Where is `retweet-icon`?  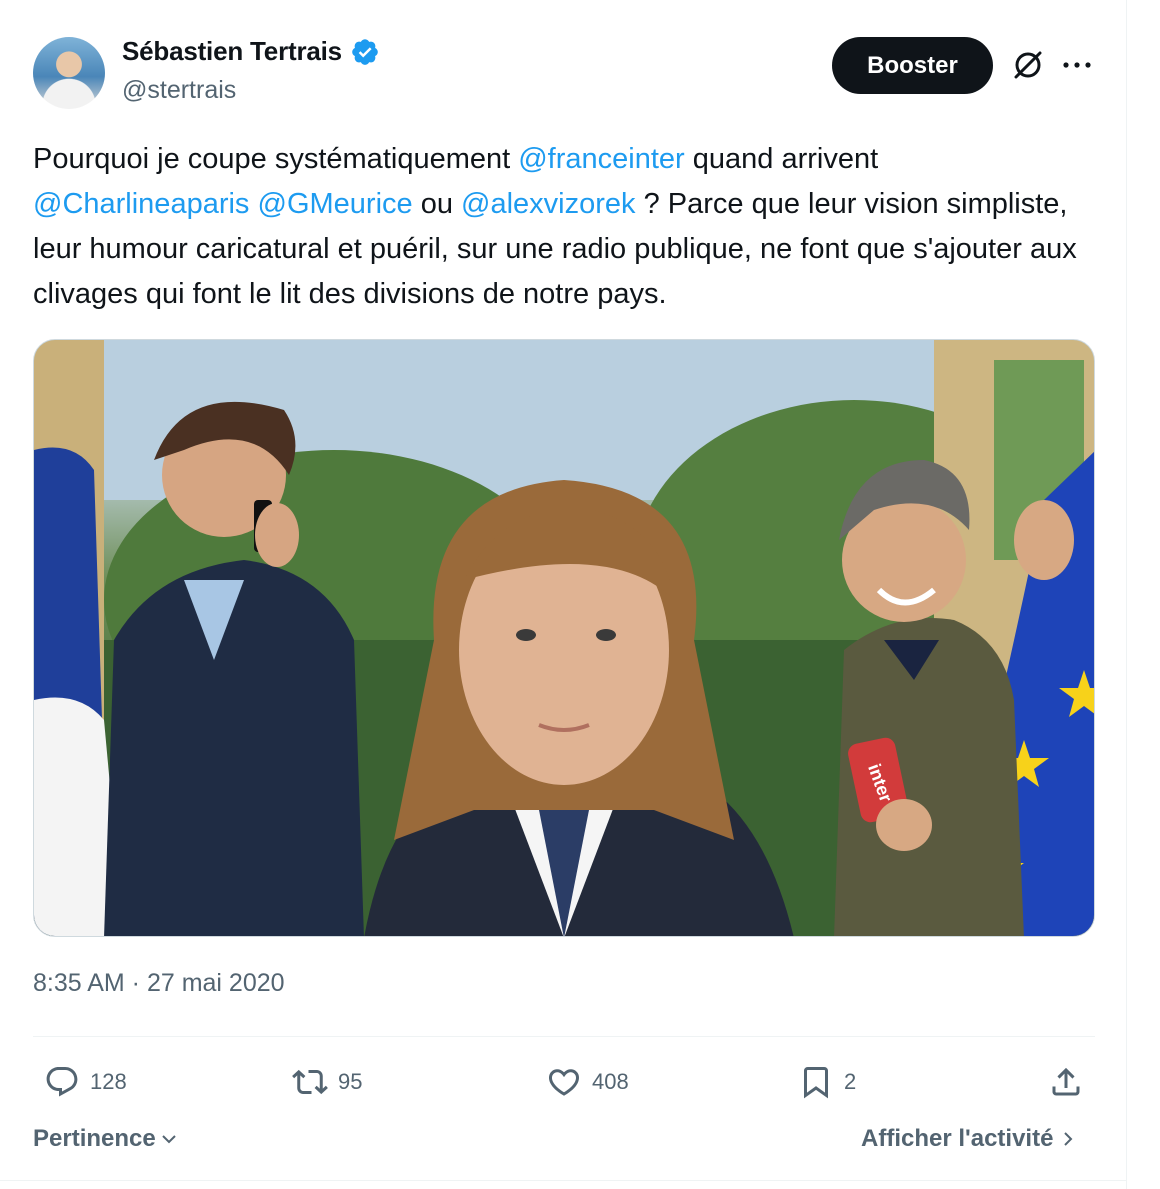 retweet-icon is located at coordinates (310, 1082).